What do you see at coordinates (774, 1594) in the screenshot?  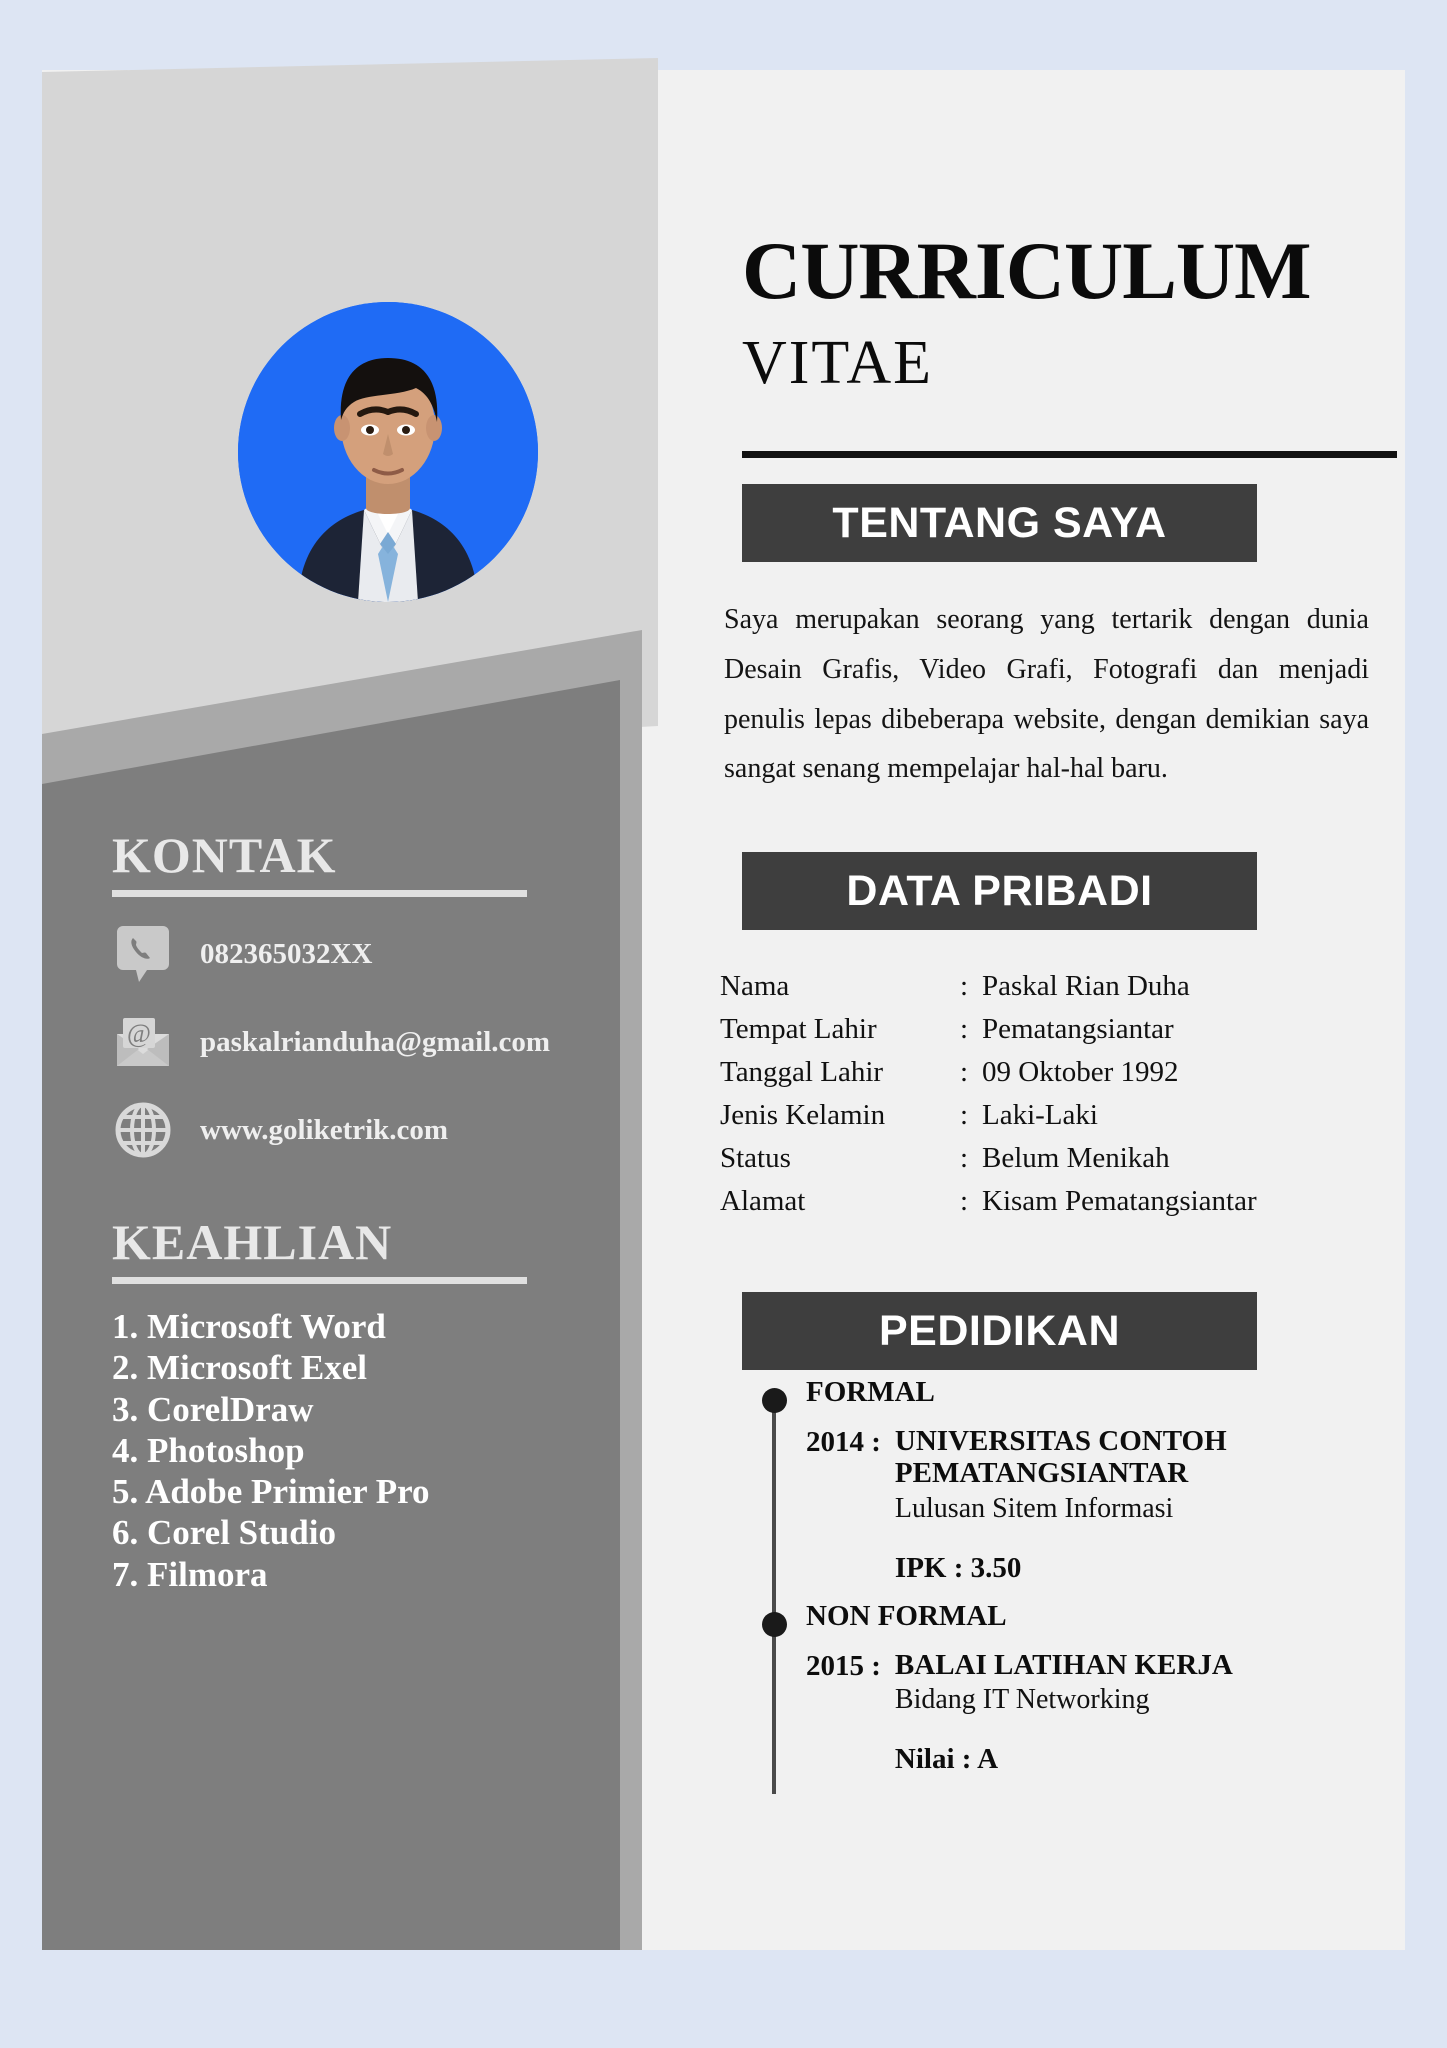 I see `timeline-line` at bounding box center [774, 1594].